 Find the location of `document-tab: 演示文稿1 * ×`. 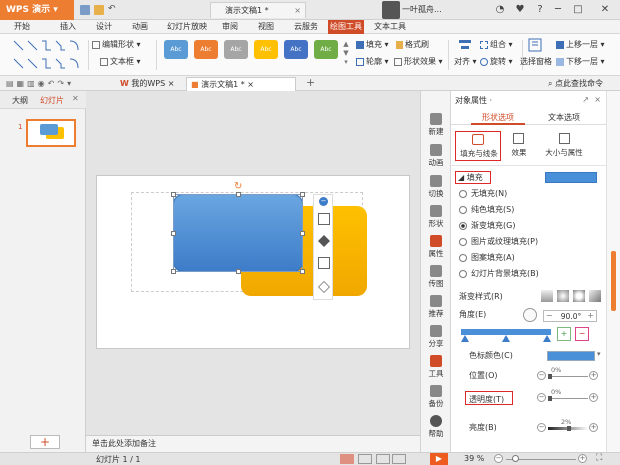

document-tab: 演示文稿1 * × is located at coordinates (258, 10).